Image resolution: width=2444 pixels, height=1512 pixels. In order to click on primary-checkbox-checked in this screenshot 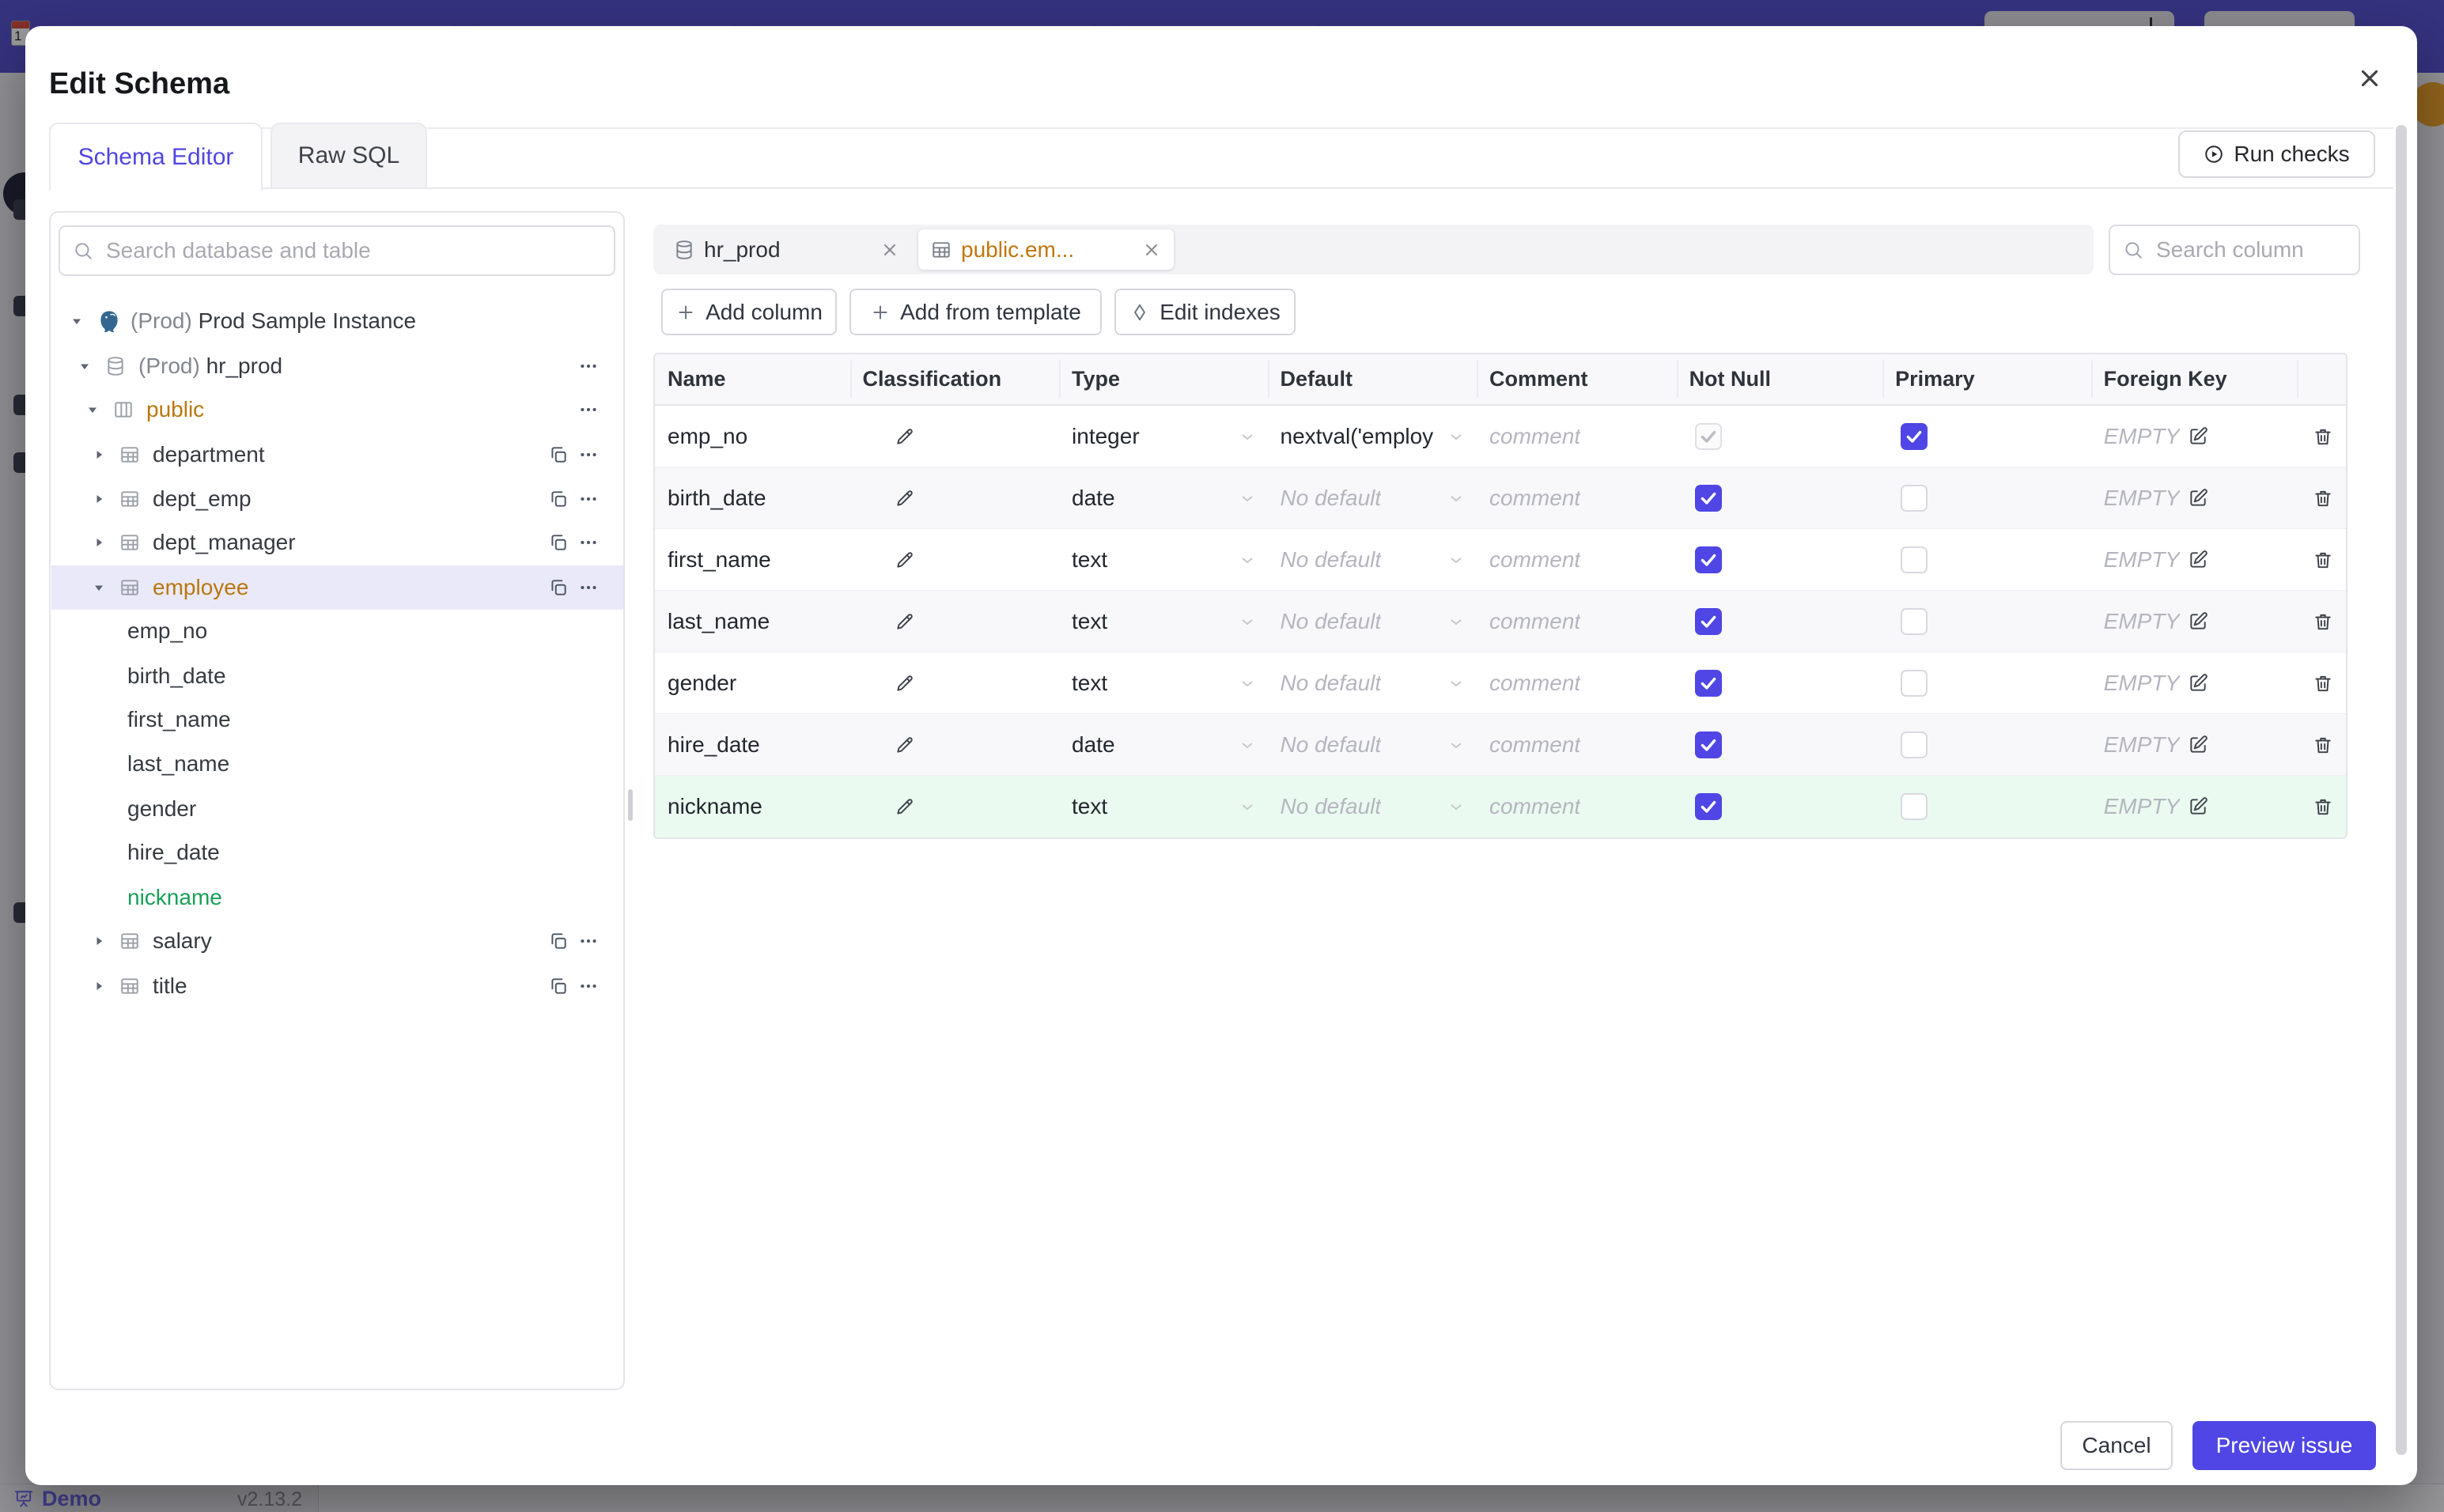, I will do `click(1915, 436)`.